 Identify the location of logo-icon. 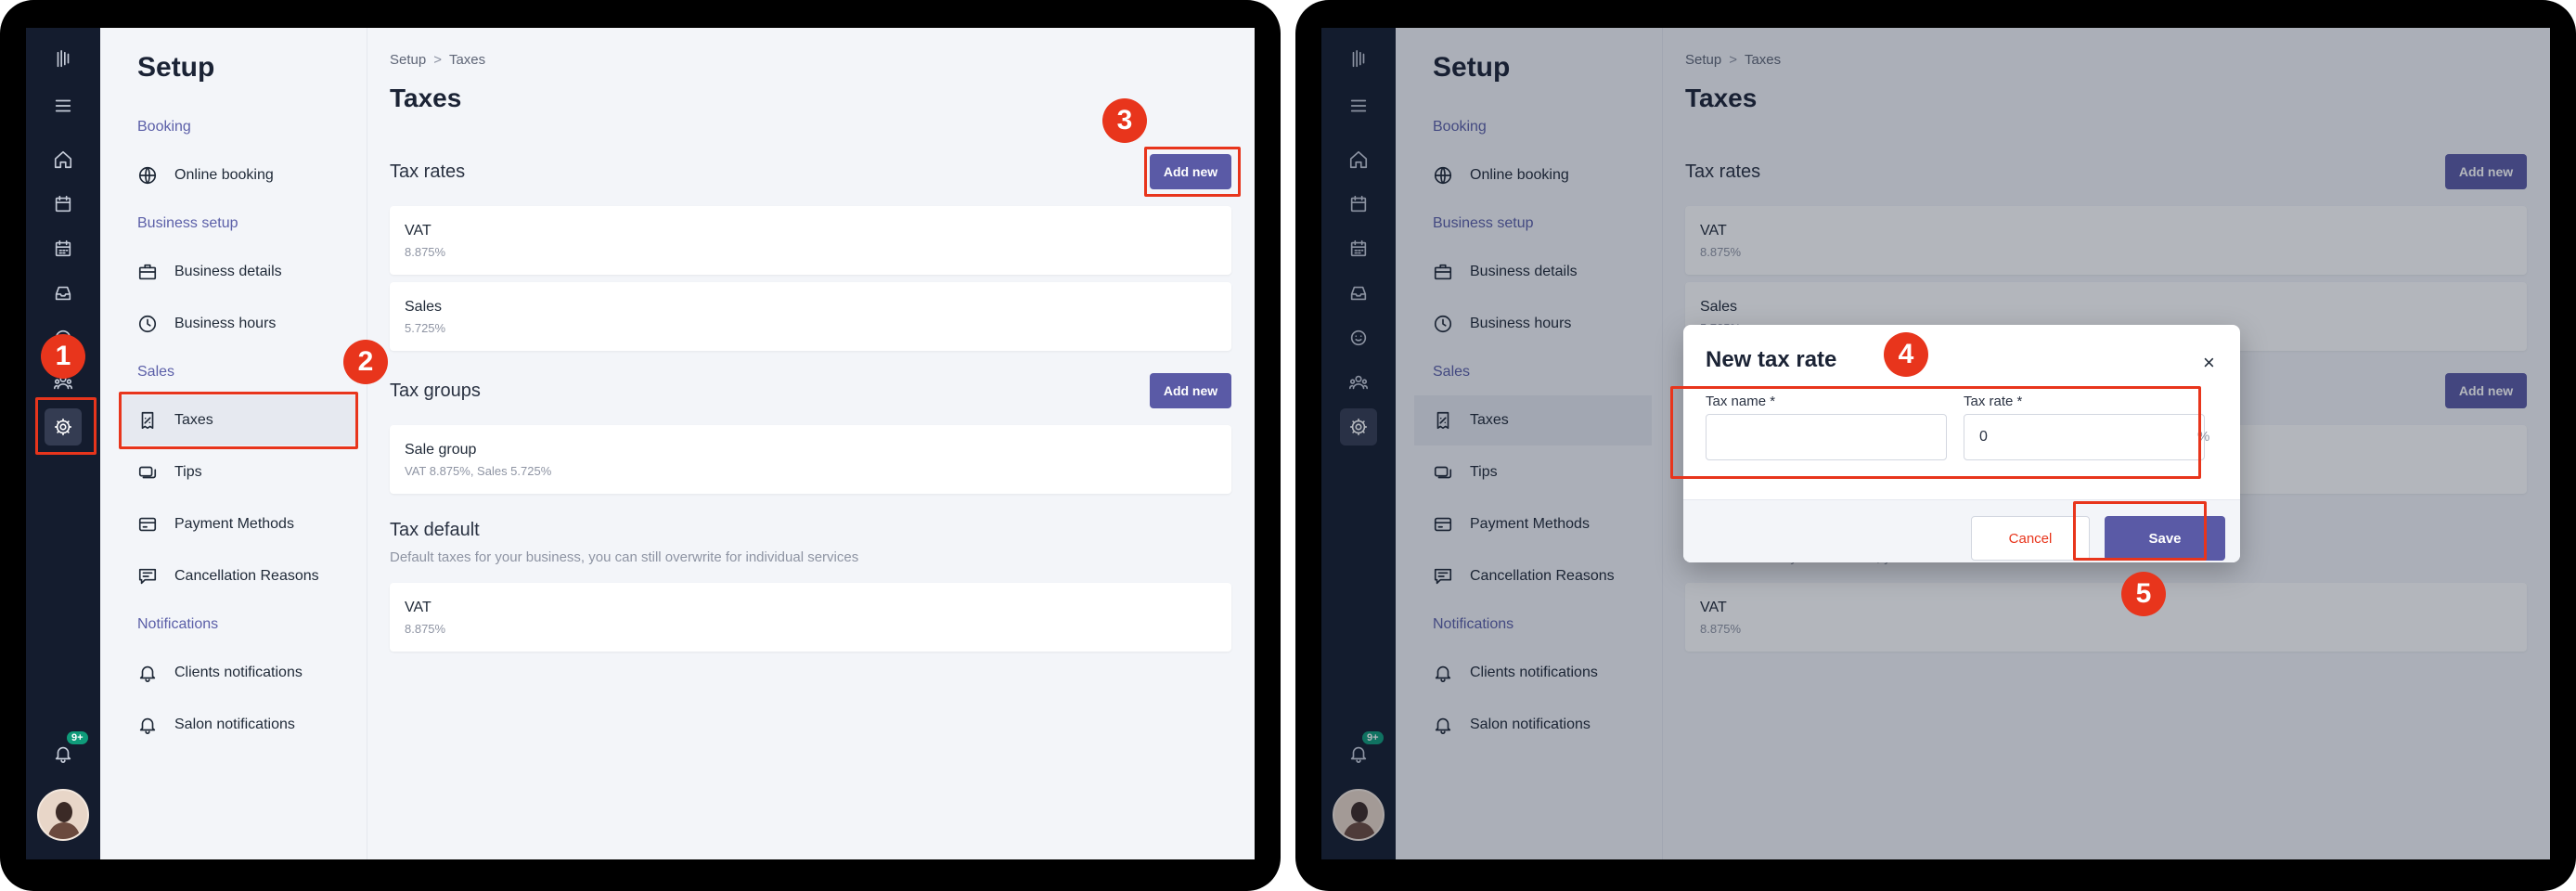
(63, 59).